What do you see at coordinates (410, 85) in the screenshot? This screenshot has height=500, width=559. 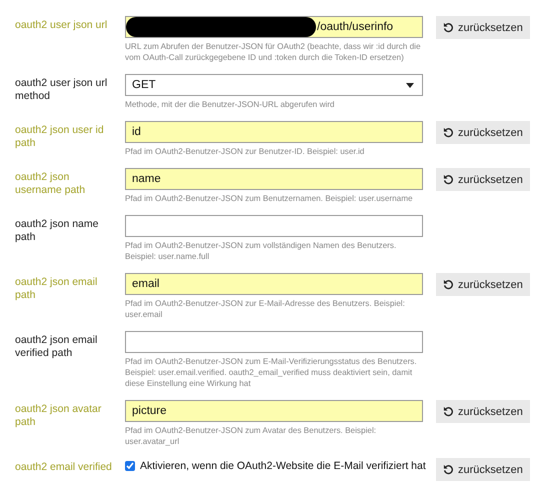 I see `caret-icon` at bounding box center [410, 85].